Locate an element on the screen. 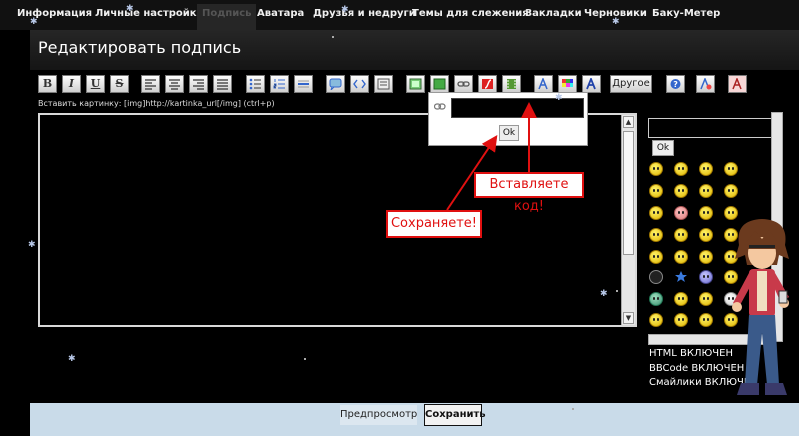 This screenshot has height=436, width=799. smilies-ok-button: Ok is located at coordinates (663, 148).